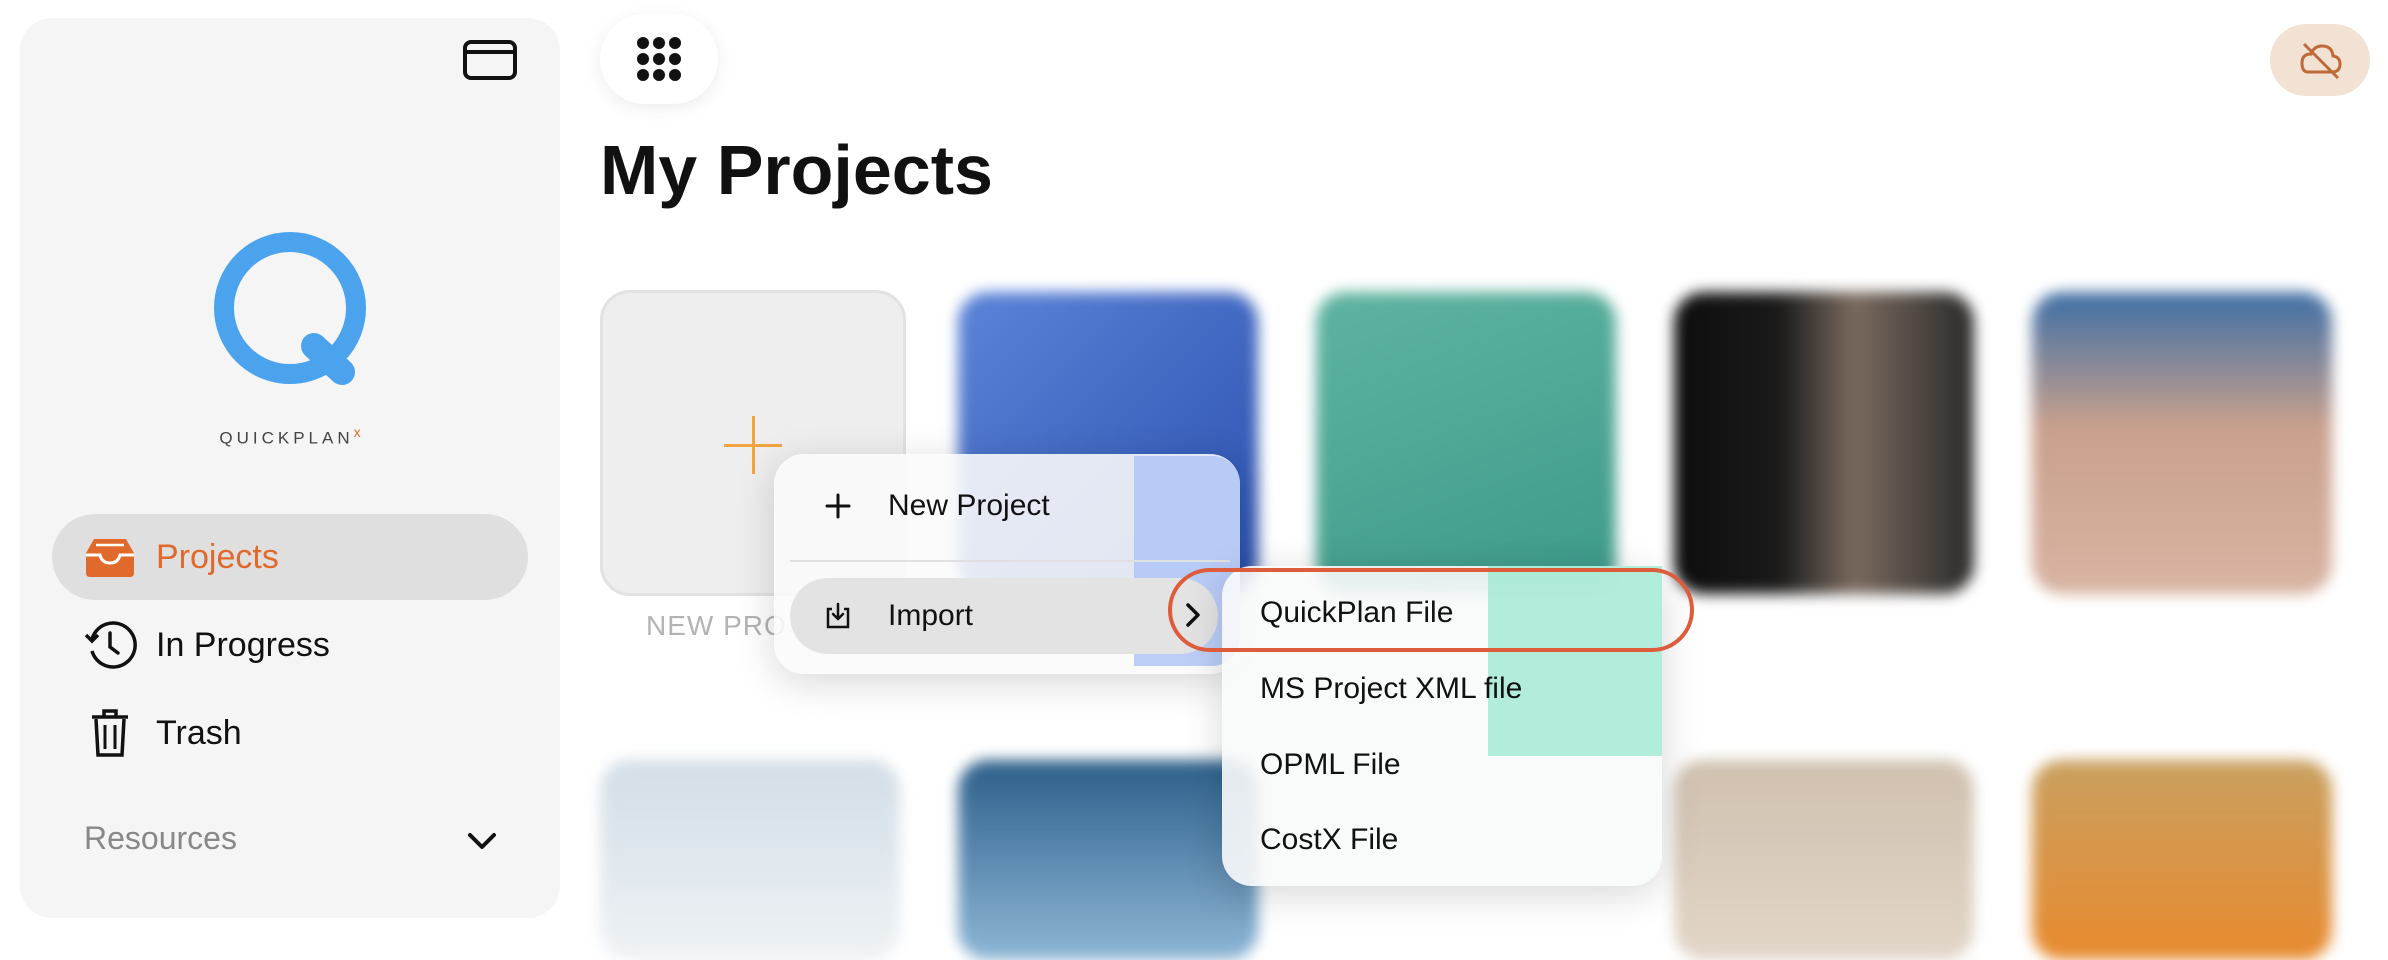 The width and height of the screenshot is (2388, 960). What do you see at coordinates (290, 308) in the screenshot?
I see `quickplan-logo` at bounding box center [290, 308].